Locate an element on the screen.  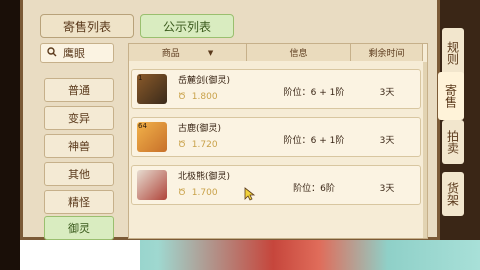
filter-variant: 变异 is located at coordinates (79, 118).